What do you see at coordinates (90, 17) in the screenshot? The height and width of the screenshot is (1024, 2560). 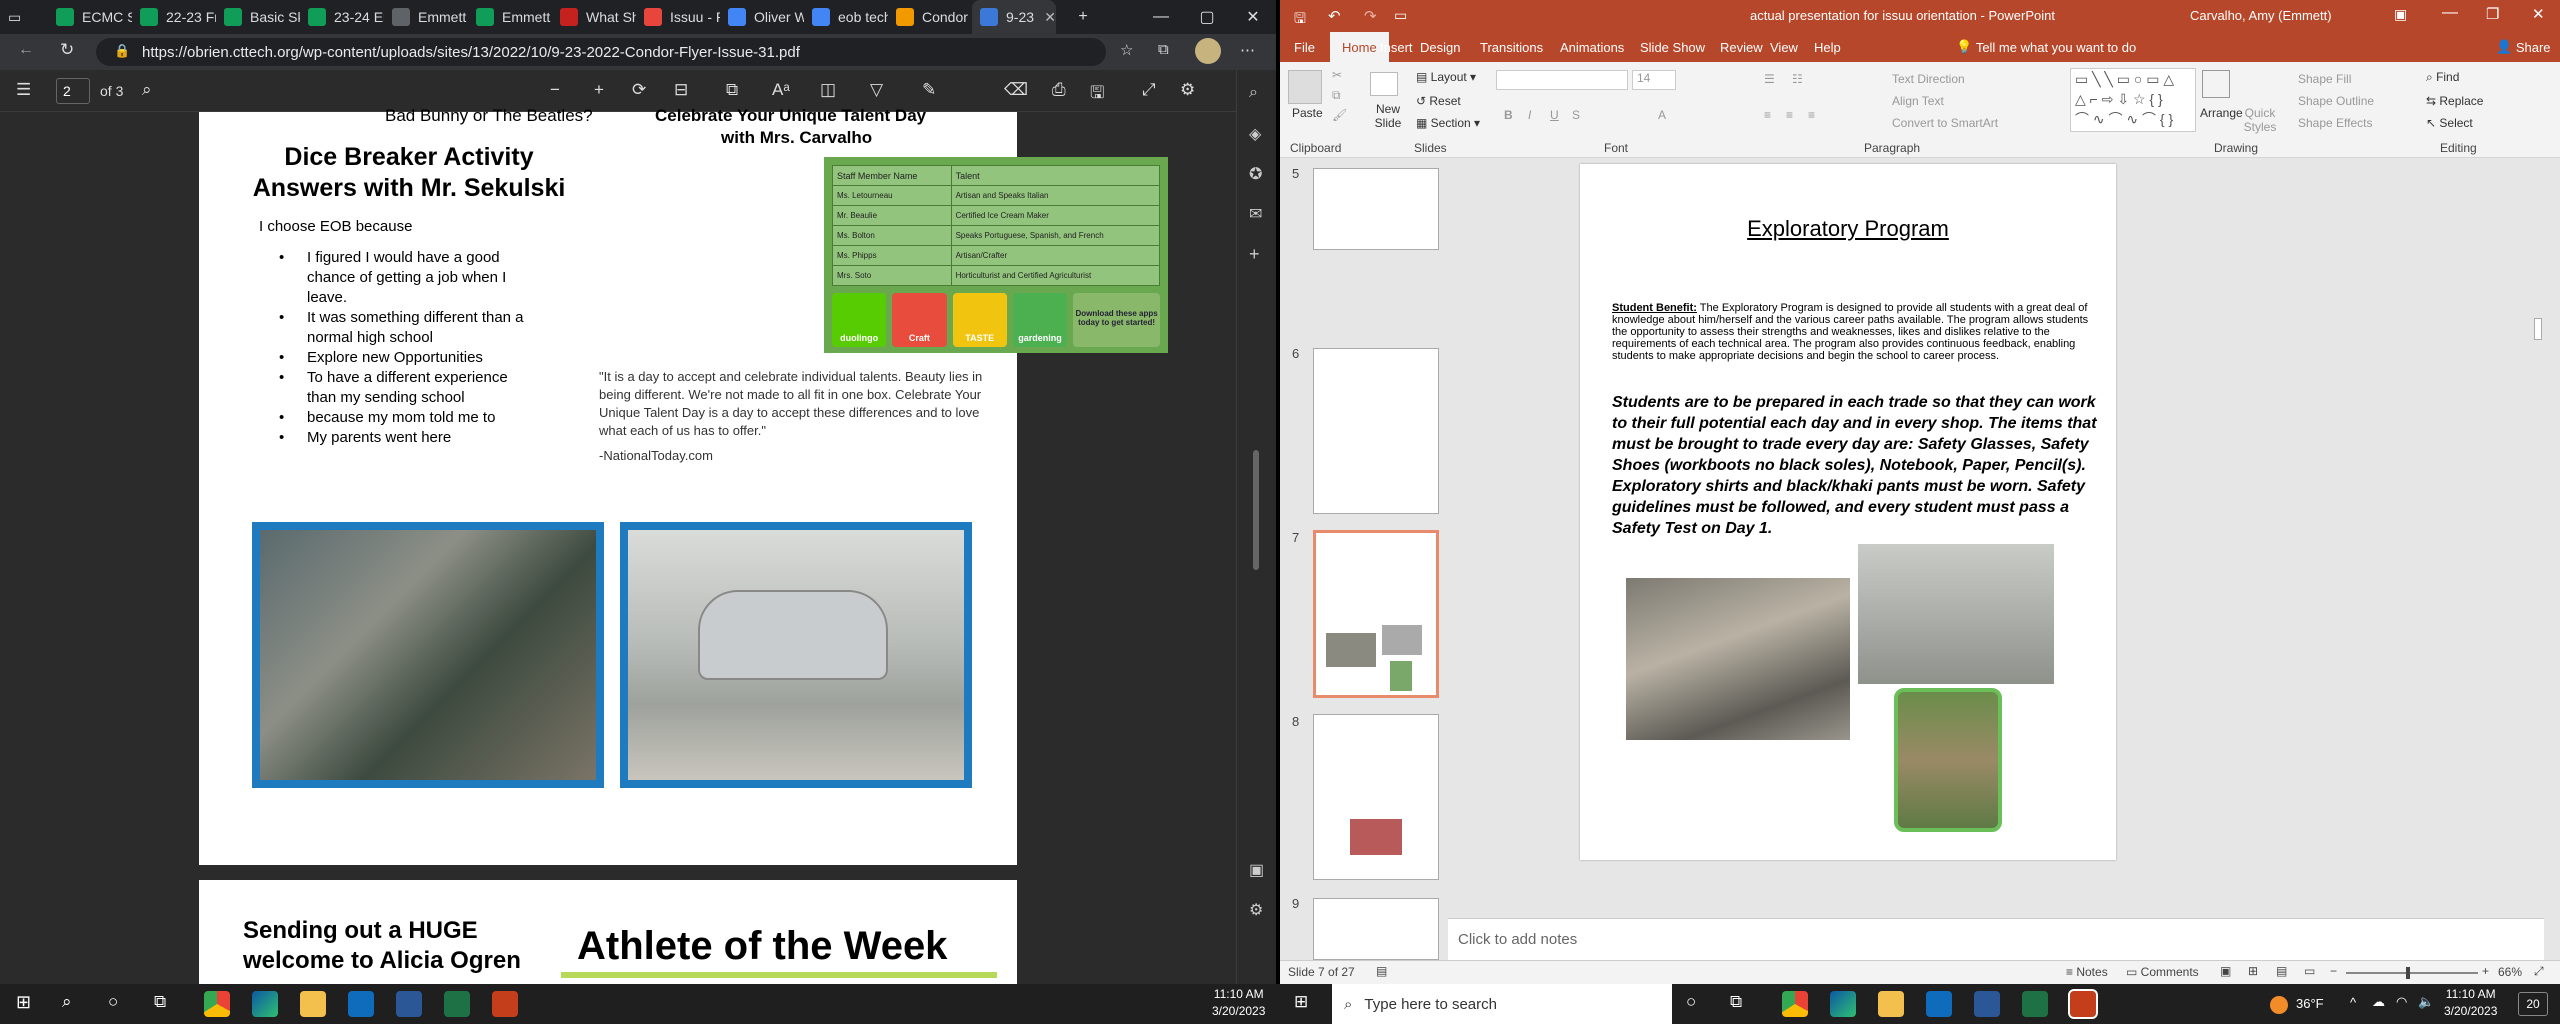 I see `browser-tab: ECMC St` at bounding box center [90, 17].